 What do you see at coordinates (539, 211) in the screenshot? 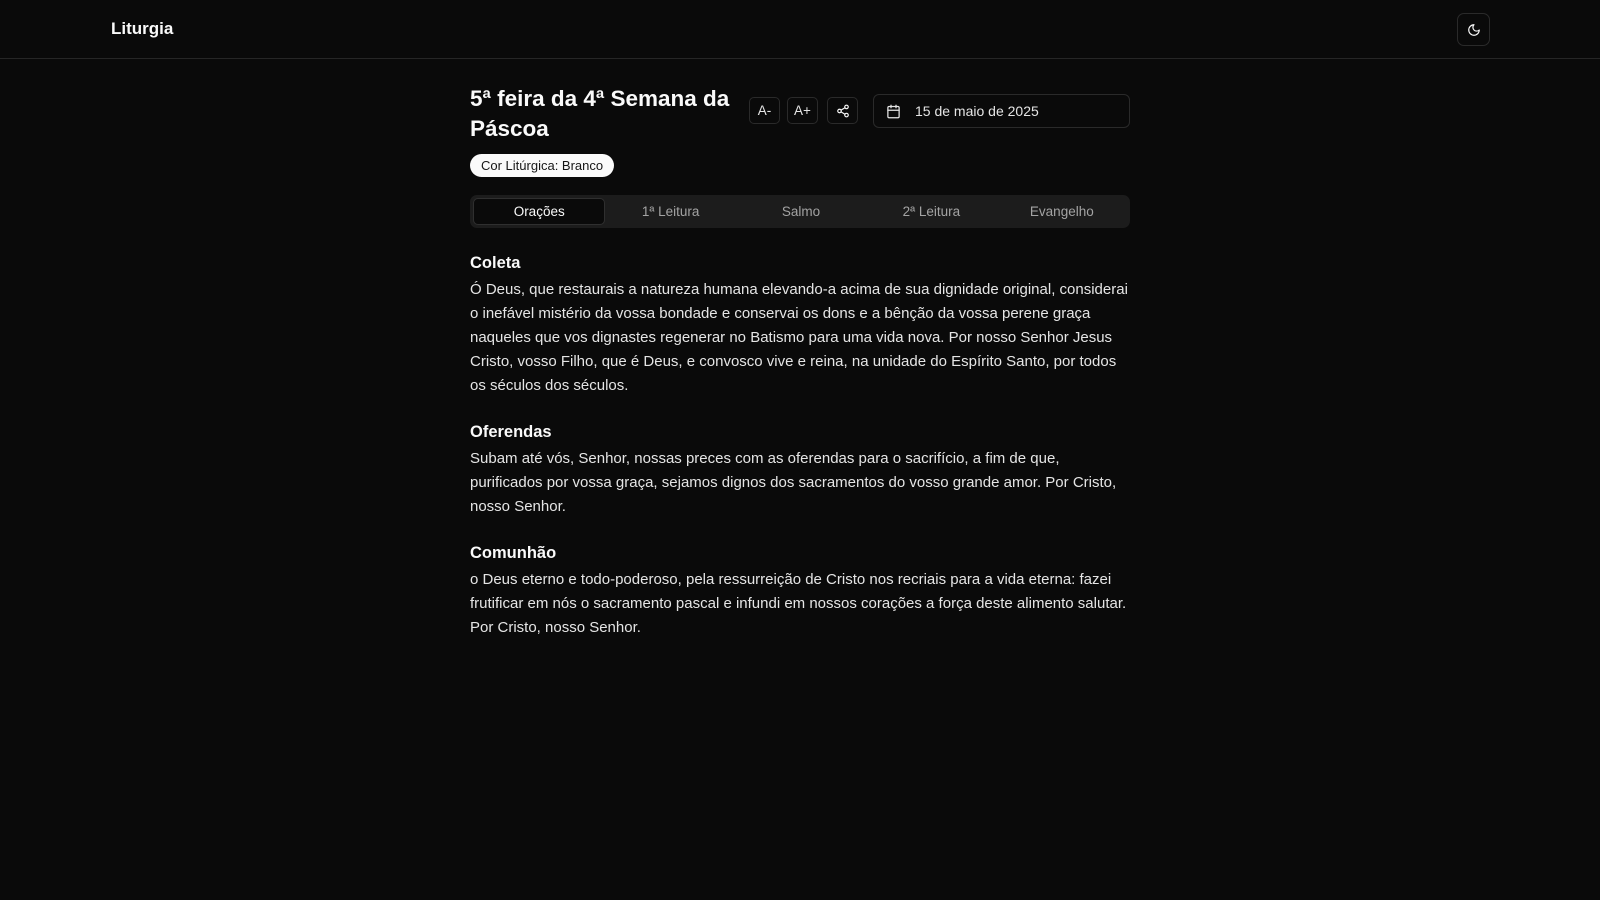
I see `tab-oracoes: Orações` at bounding box center [539, 211].